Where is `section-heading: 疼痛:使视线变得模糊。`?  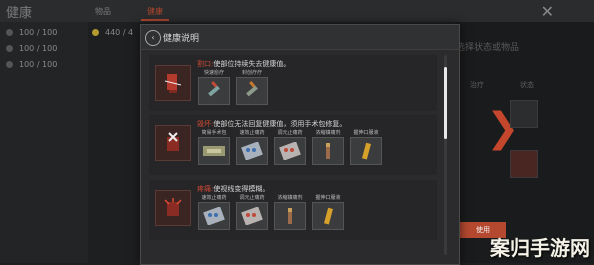
section-heading: 疼痛:使视线变得模糊。 is located at coordinates (233, 189).